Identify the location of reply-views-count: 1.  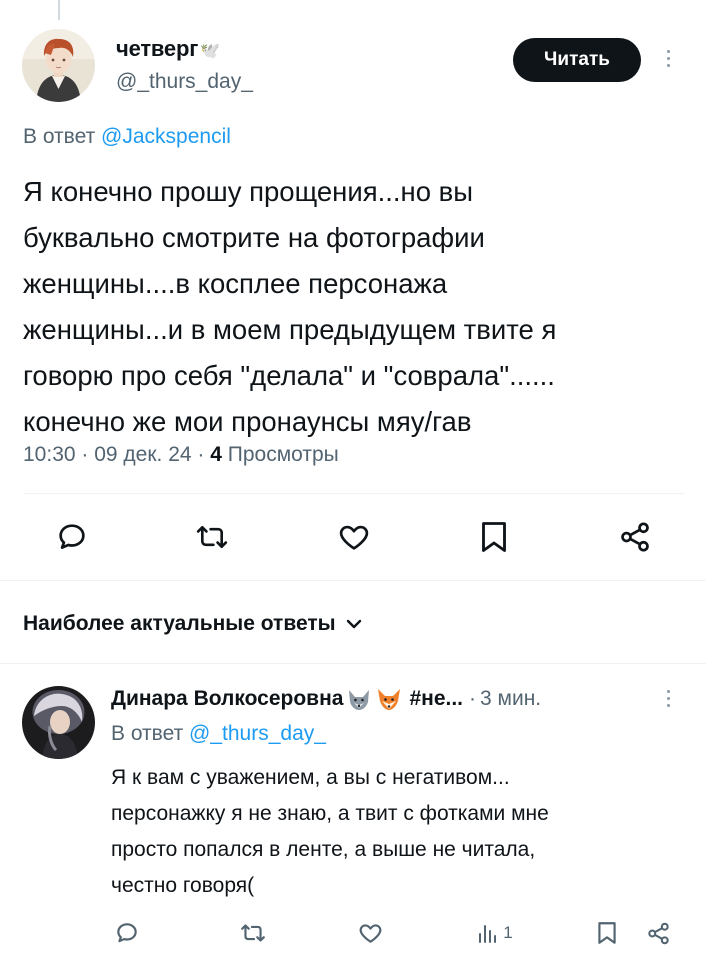
(508, 932).